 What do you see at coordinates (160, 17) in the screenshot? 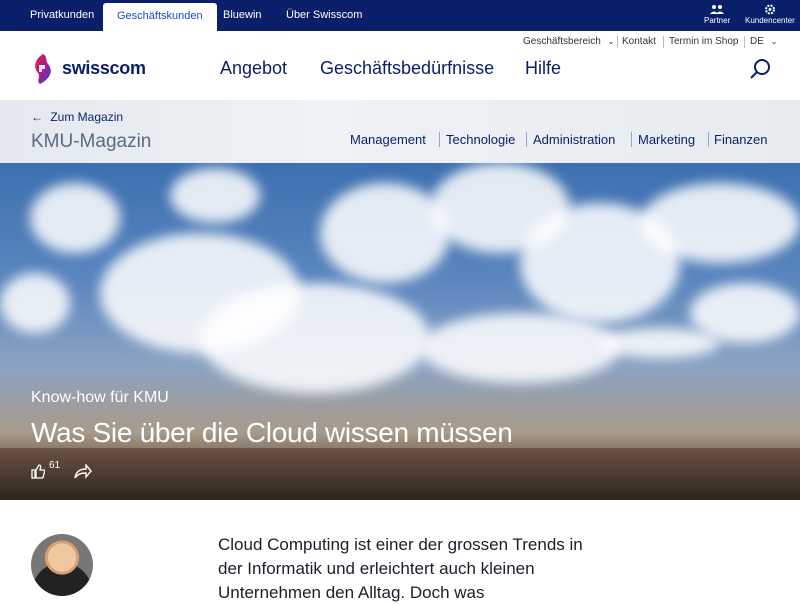
I see `segment-geschaeftskunden: Geschäftskunden` at bounding box center [160, 17].